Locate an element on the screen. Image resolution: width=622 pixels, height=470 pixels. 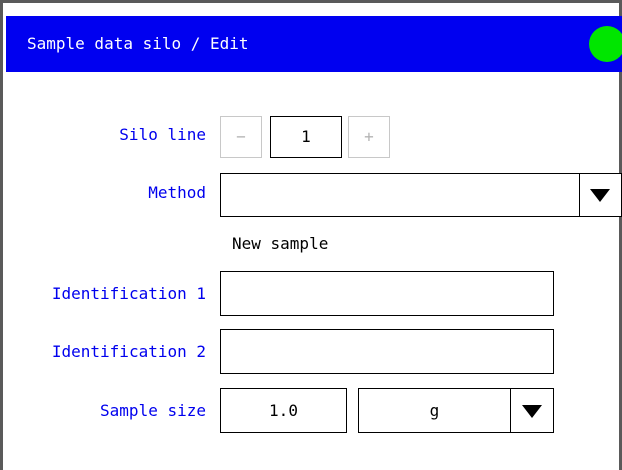
title-bar: Sample data silo / Edit is located at coordinates (314, 44).